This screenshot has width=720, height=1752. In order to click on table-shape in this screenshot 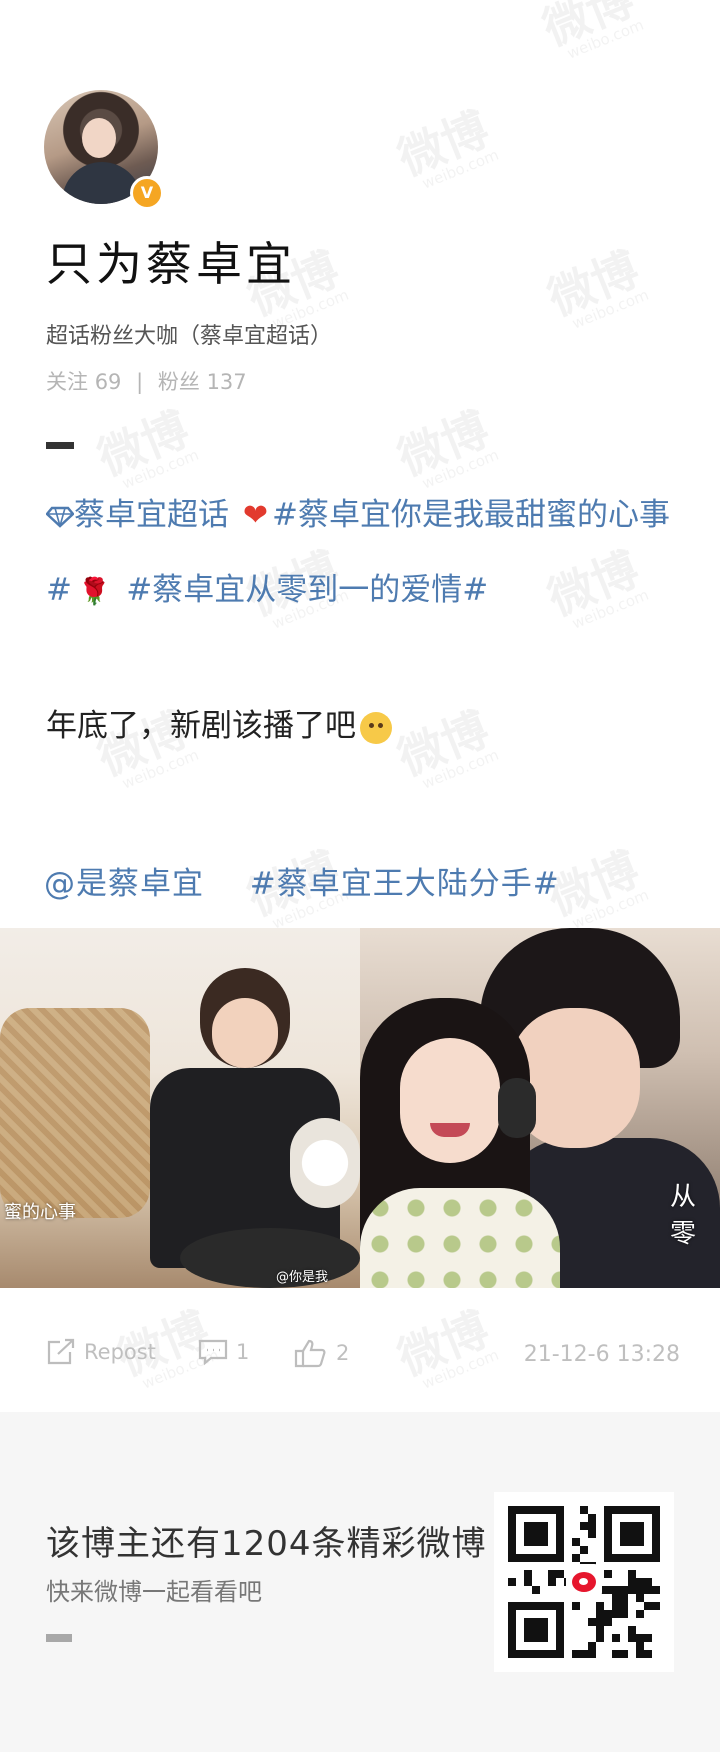, I will do `click(270, 1258)`.